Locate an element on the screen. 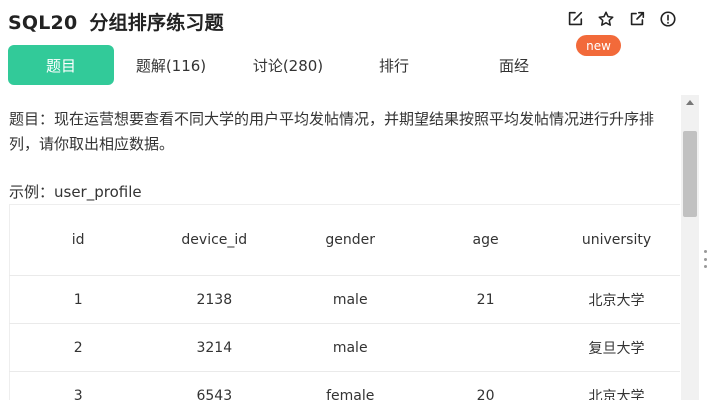  table-row: 2 3214 male 复旦大学 is located at coordinates (344, 347).